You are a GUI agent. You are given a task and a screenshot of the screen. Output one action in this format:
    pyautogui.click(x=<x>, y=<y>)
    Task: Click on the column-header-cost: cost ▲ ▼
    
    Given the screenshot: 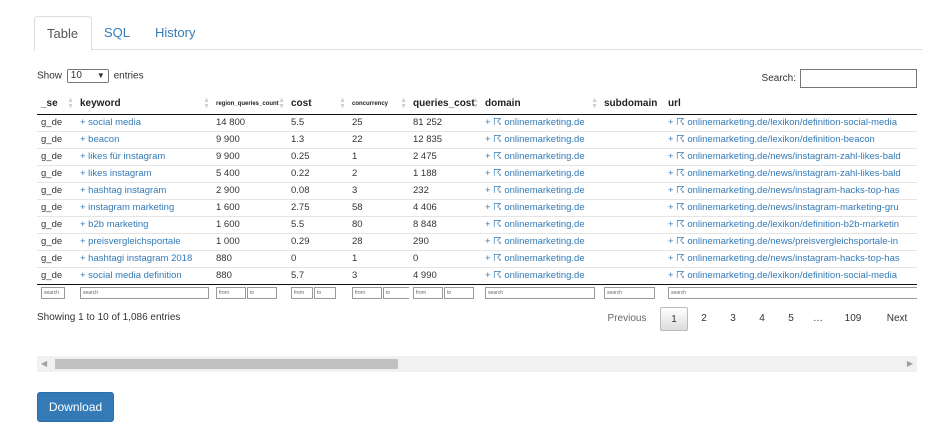 What is the action you would take?
    pyautogui.click(x=317, y=104)
    